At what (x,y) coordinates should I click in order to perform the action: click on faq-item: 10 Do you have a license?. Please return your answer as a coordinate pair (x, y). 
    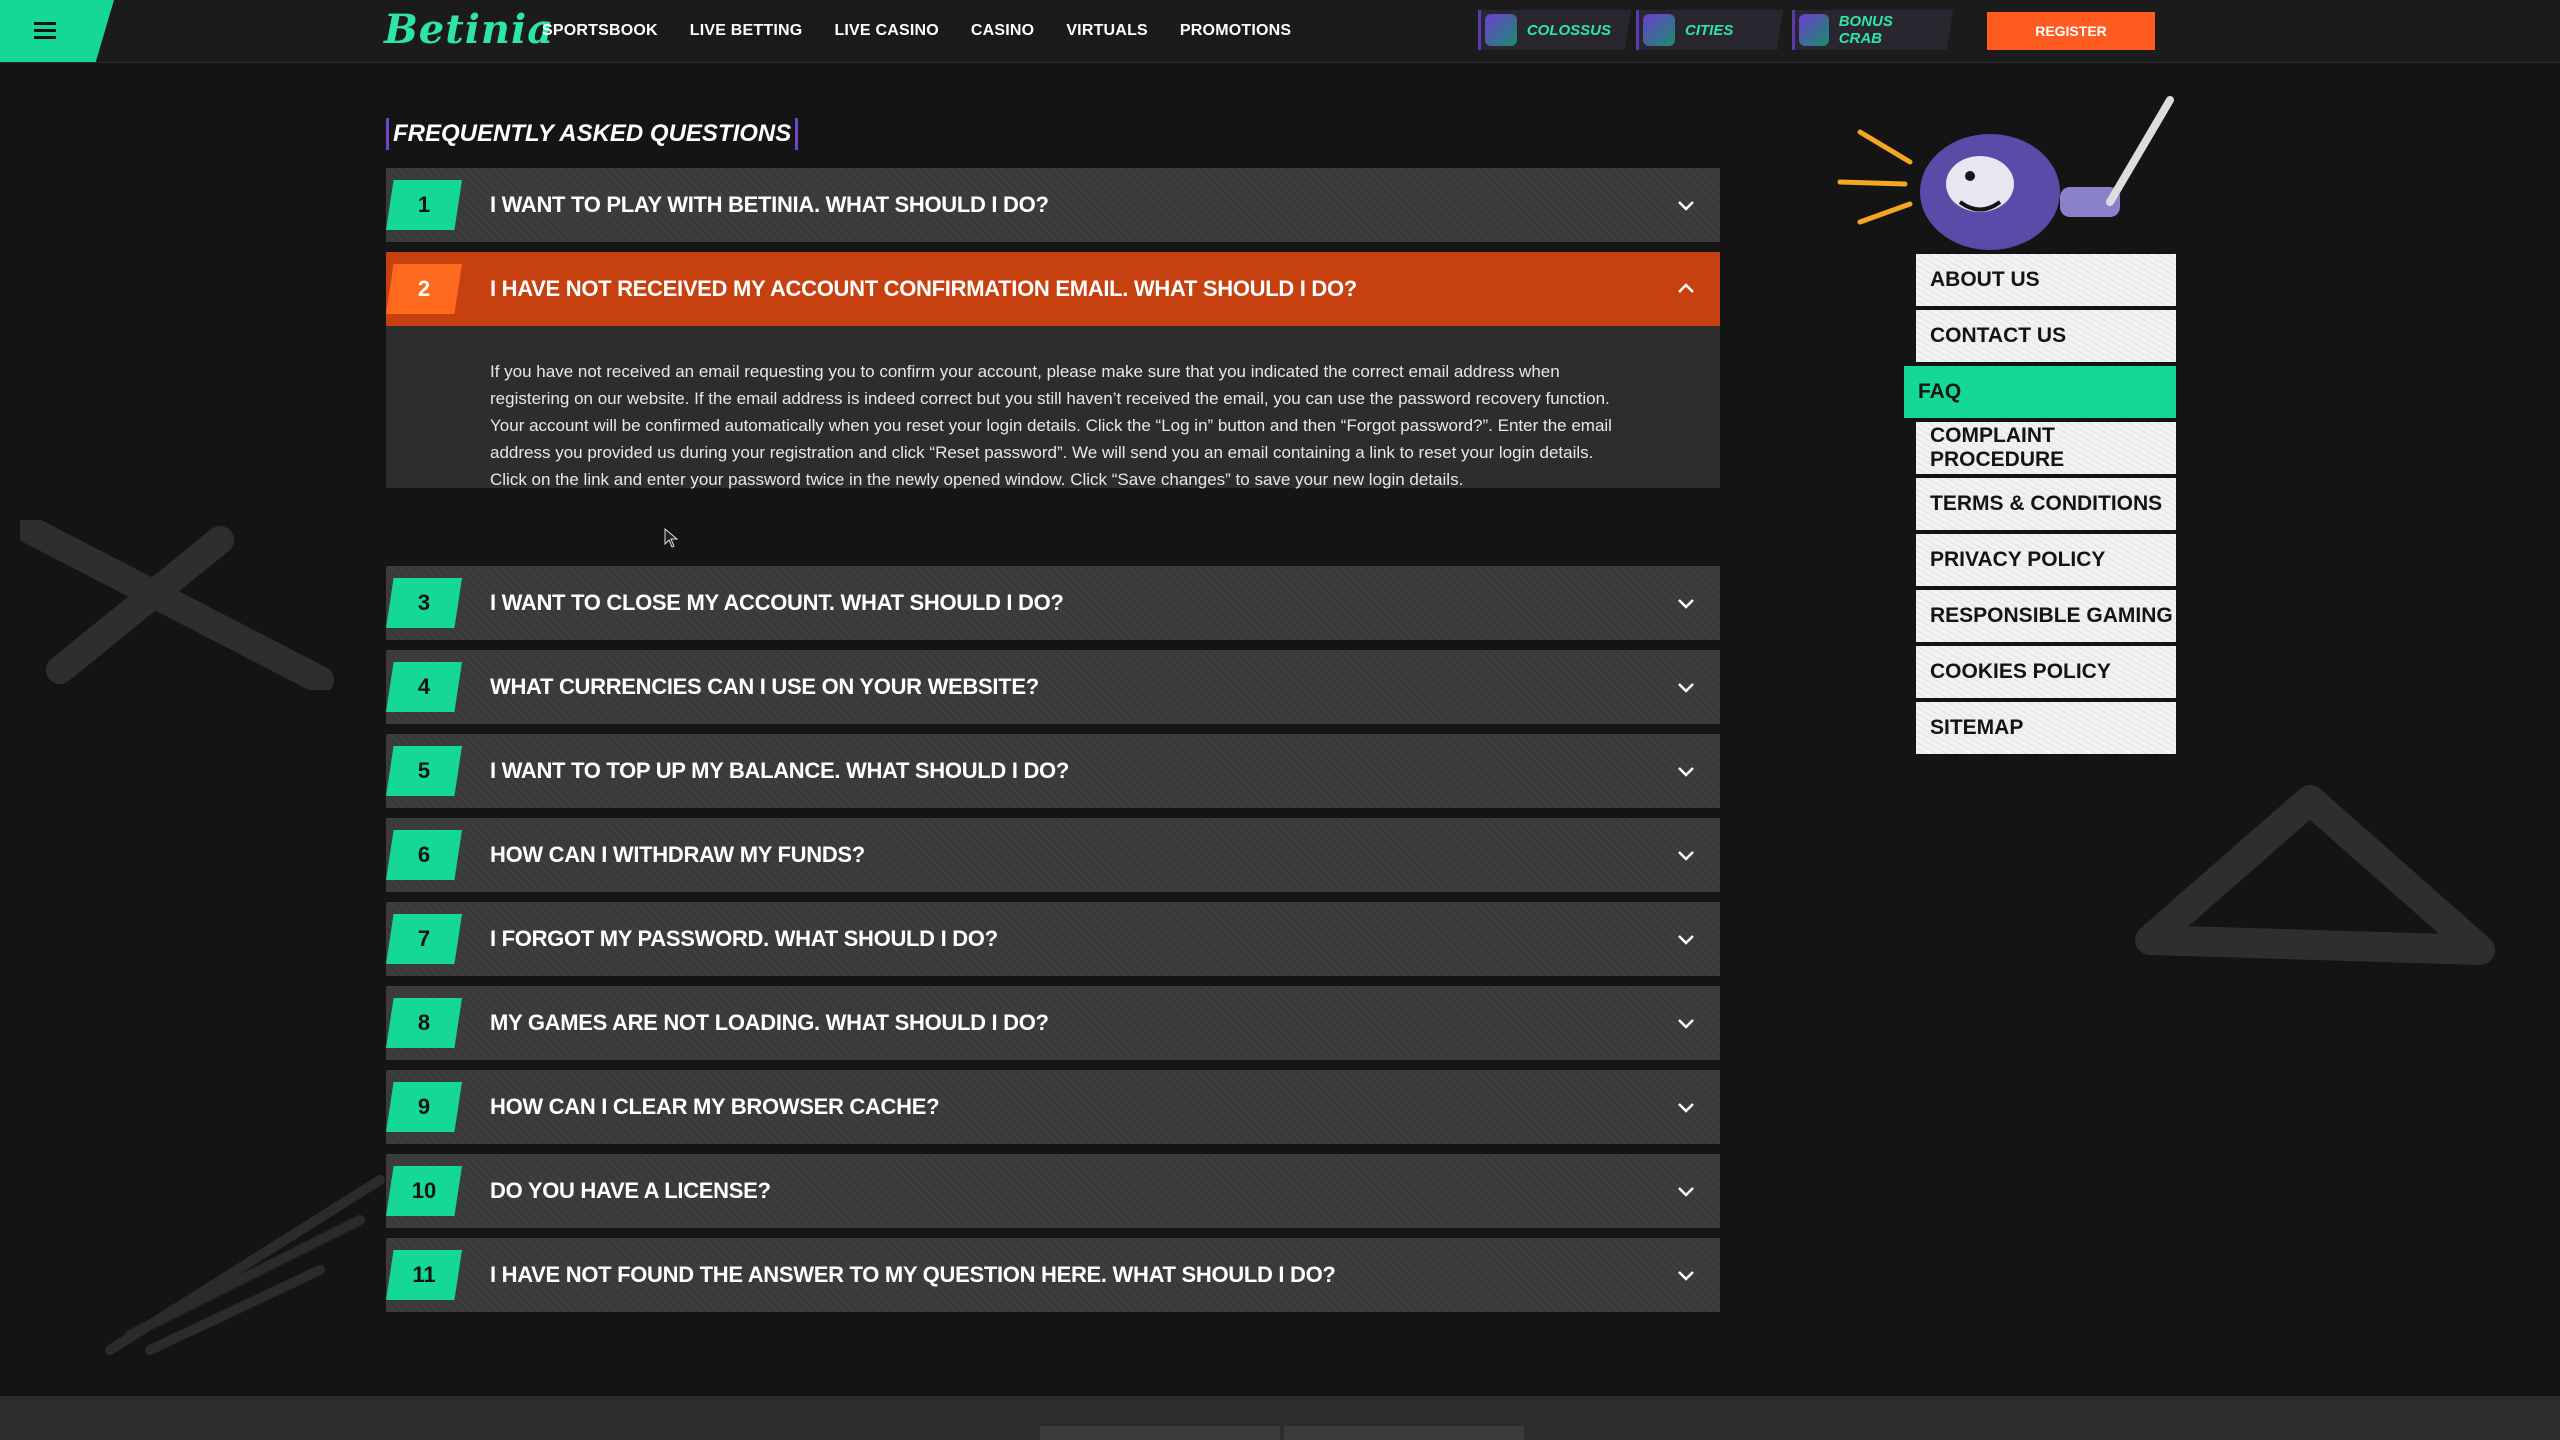
    Looking at the image, I should click on (1053, 1191).